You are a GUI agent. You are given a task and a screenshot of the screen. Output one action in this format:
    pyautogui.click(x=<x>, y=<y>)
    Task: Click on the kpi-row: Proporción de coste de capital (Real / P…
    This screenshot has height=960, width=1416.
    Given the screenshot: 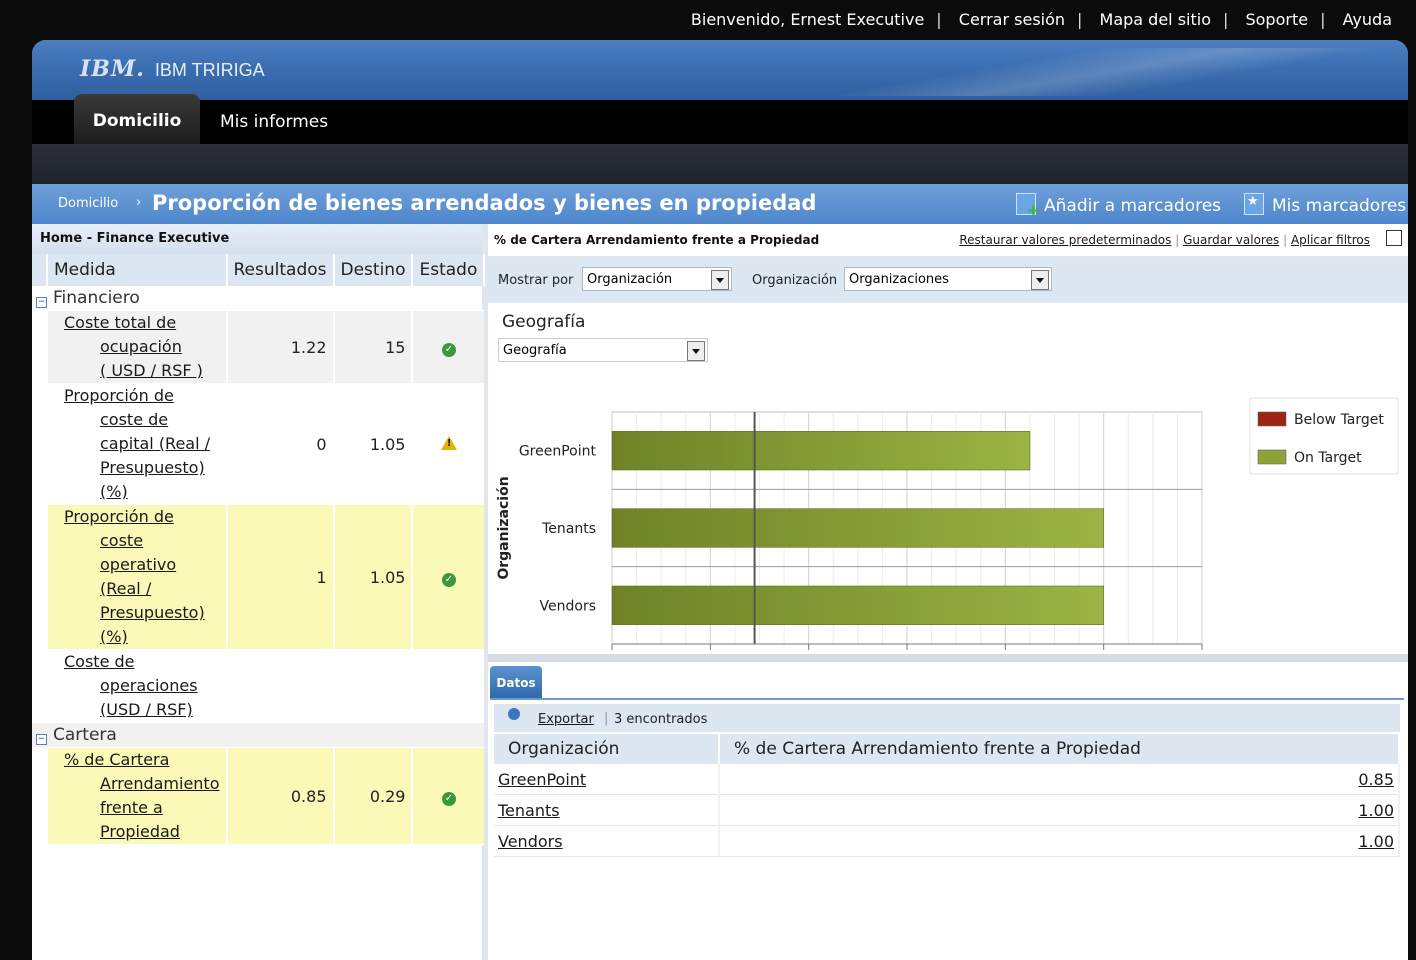 What is the action you would take?
    pyautogui.click(x=258, y=444)
    